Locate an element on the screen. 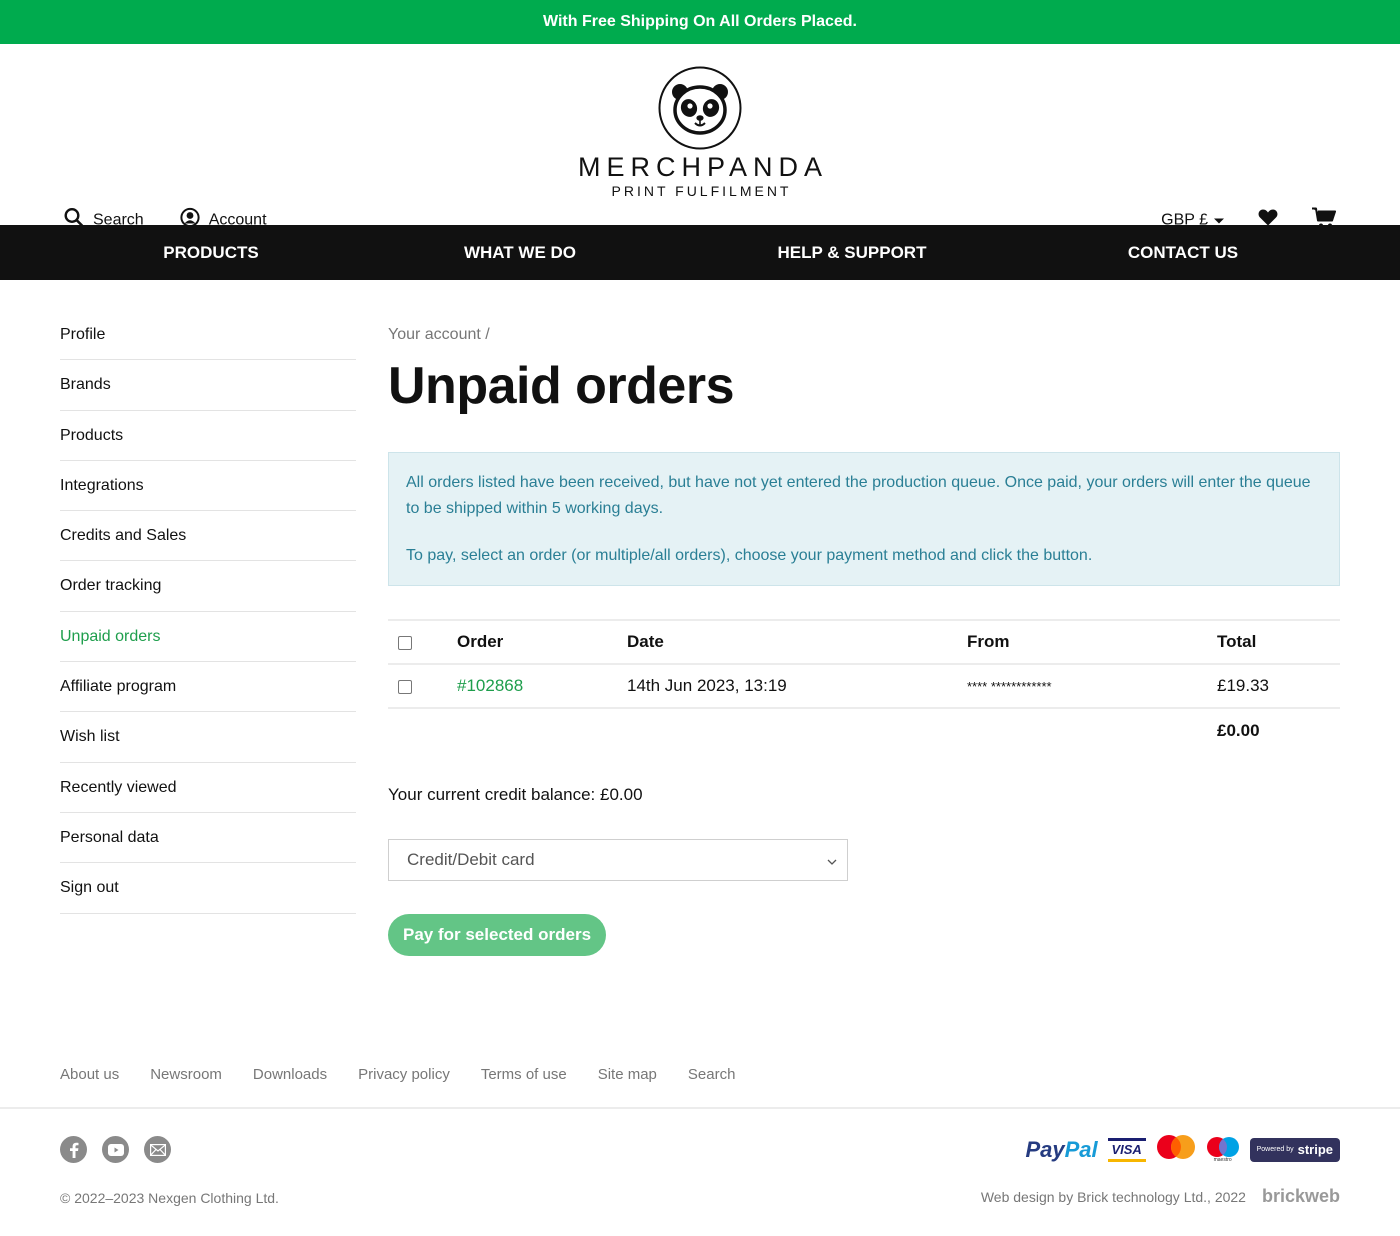  breadcrumb: Your account / is located at coordinates (864, 336).